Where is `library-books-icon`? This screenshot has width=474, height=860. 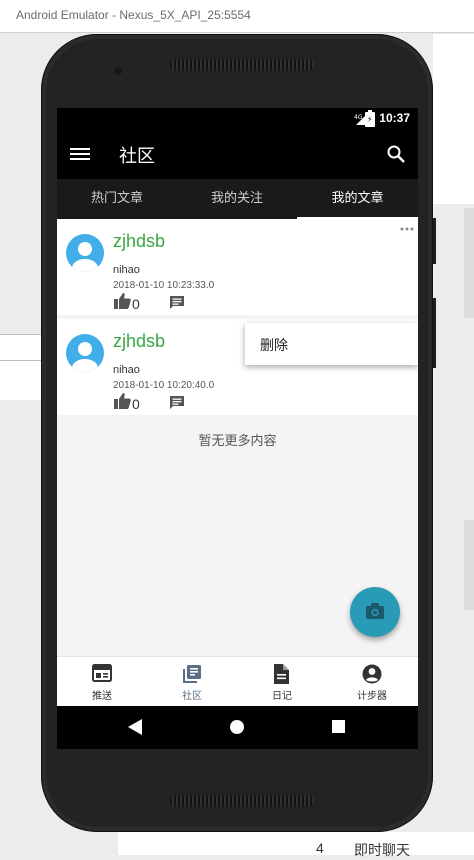 library-books-icon is located at coordinates (192, 674).